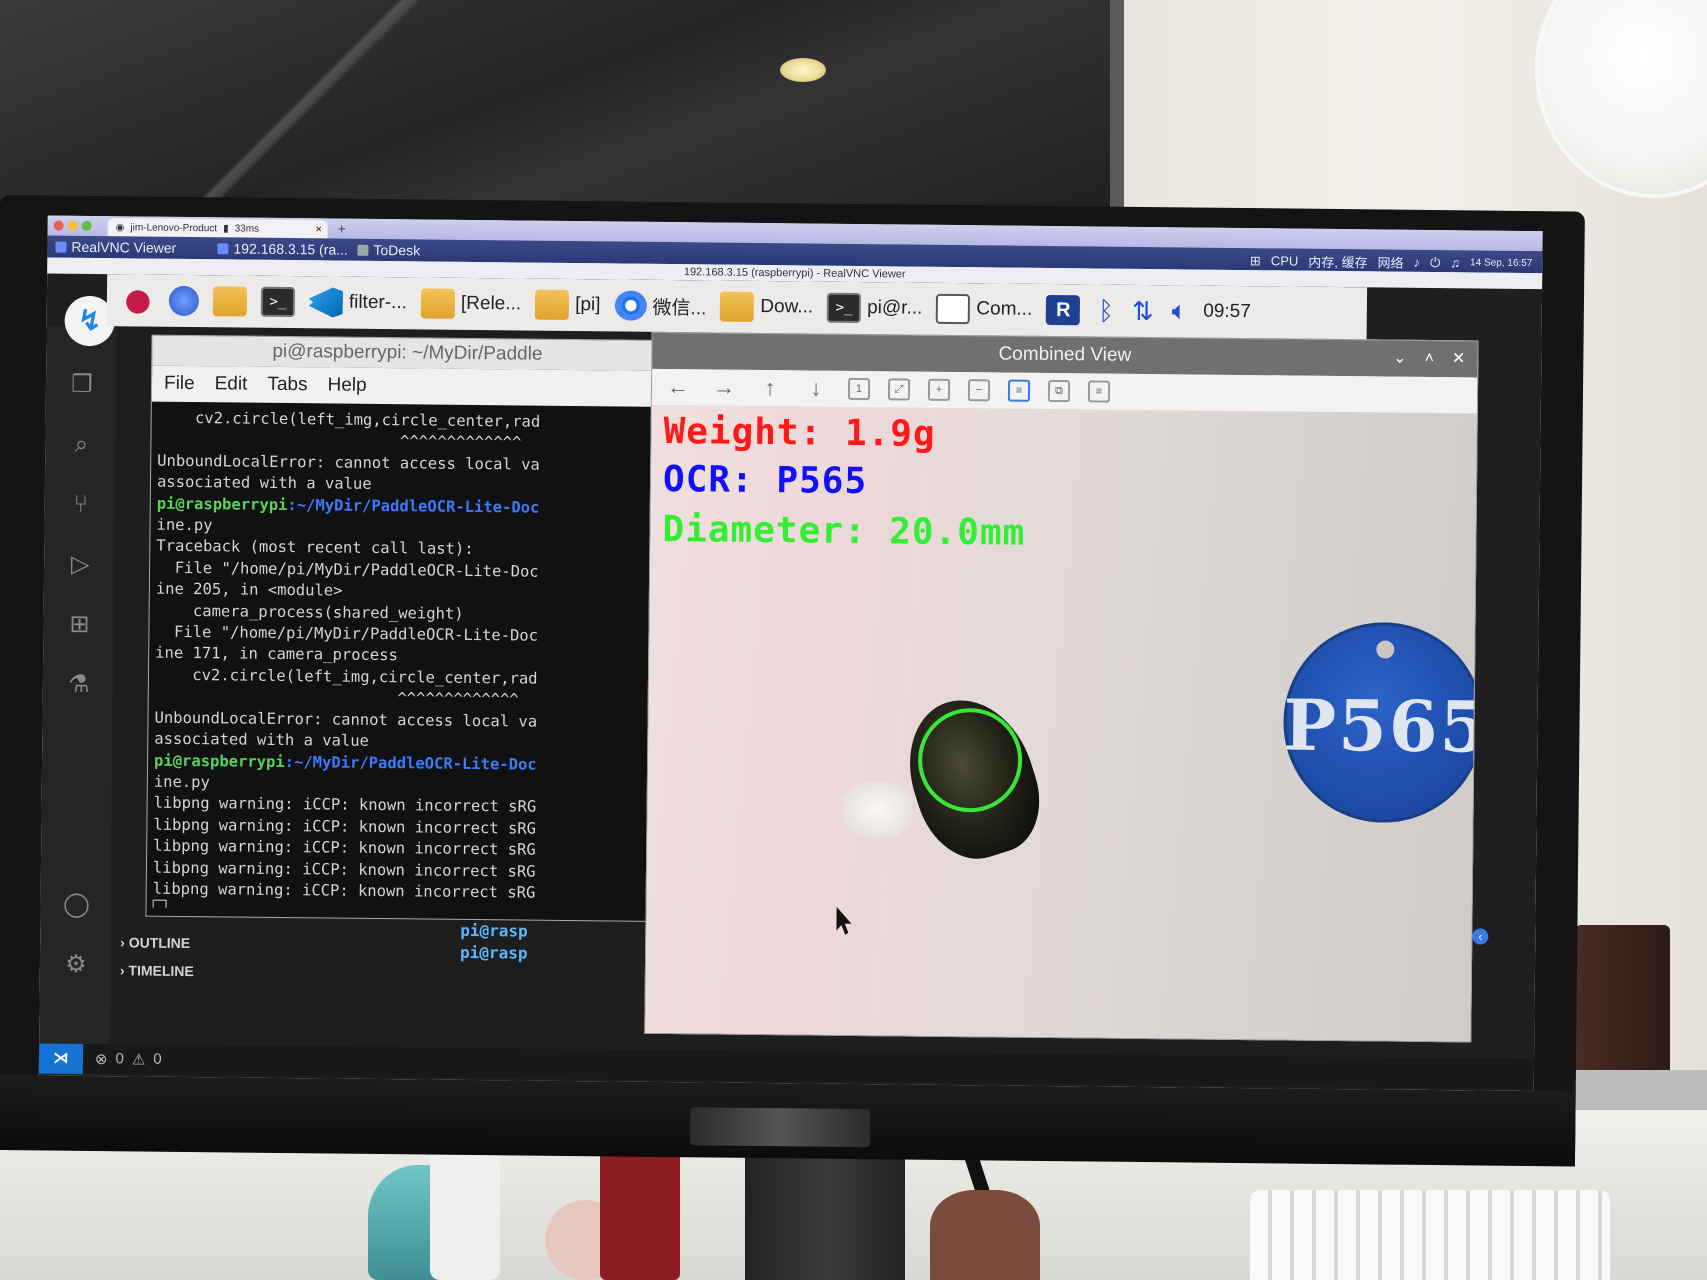 Image resolution: width=1707 pixels, height=1280 pixels. I want to click on raspberry-menu-button, so click(138, 300).